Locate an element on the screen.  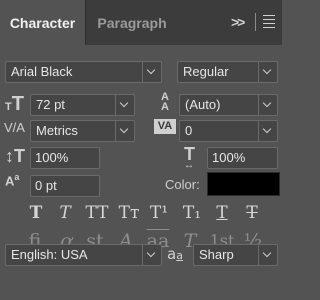
double-chevron-right-icon: >> is located at coordinates (238, 22).